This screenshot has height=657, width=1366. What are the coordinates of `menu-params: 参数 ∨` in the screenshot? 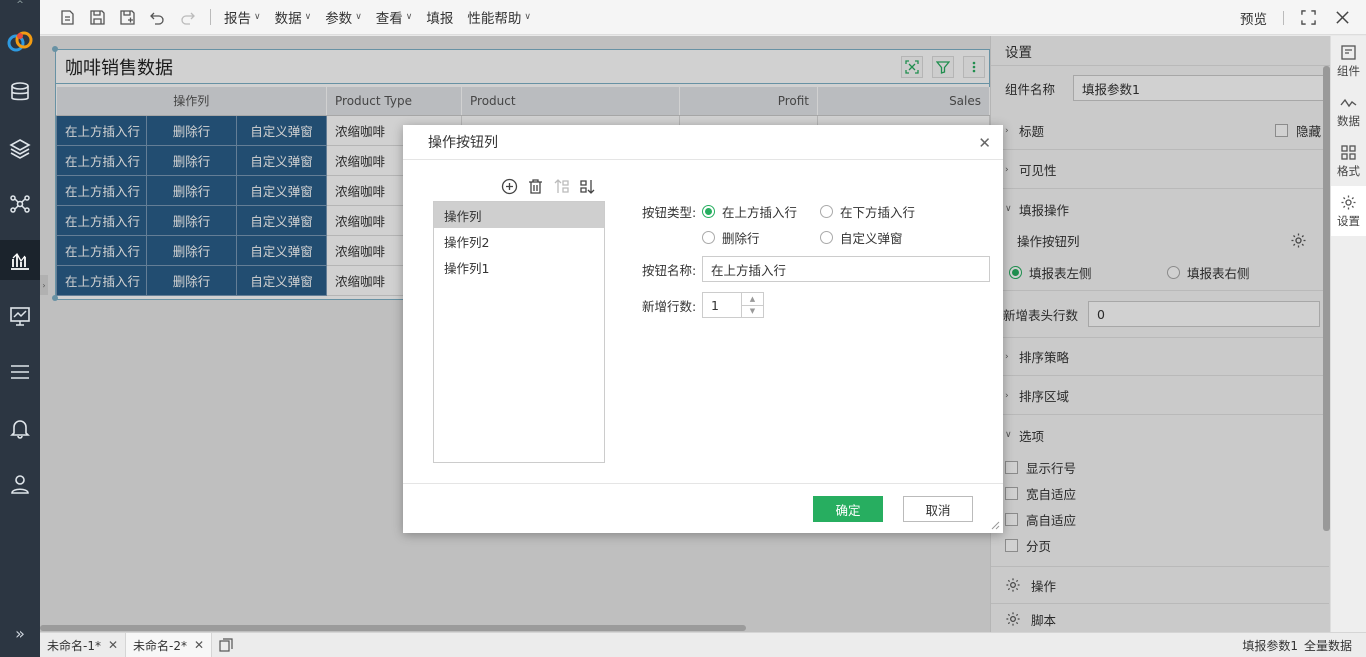 It's located at (343, 17).